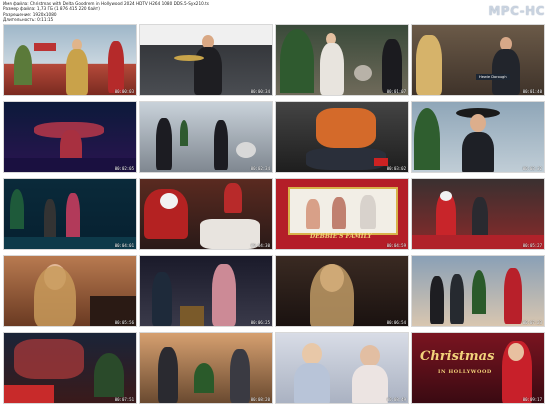 The height and width of the screenshot is (406, 550). Describe the element at coordinates (70, 60) in the screenshot. I see `thumbnail-1: 00:00:03` at that location.